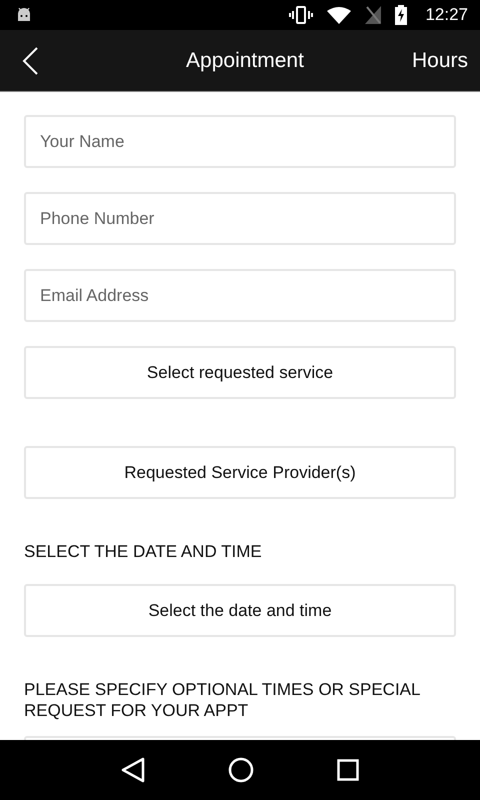 Image resolution: width=480 pixels, height=800 pixels. What do you see at coordinates (143, 551) in the screenshot?
I see `section-heading: SELECT THE DATE AND TIME` at bounding box center [143, 551].